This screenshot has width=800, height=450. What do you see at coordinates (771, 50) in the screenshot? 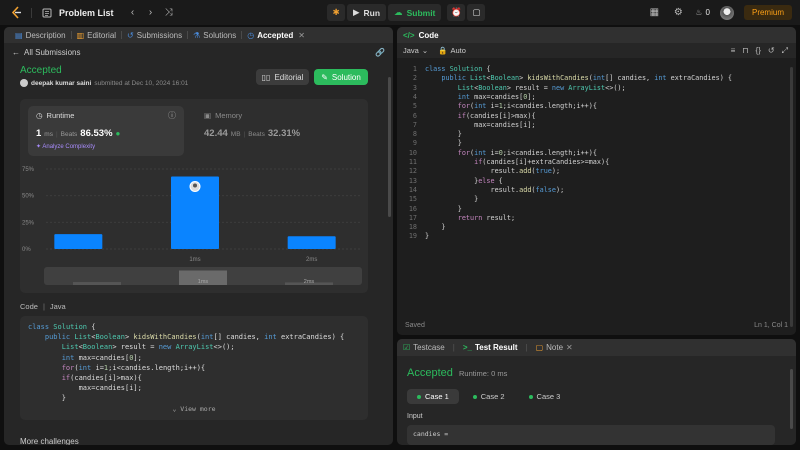
I see `reset-icon: ↺` at bounding box center [771, 50].